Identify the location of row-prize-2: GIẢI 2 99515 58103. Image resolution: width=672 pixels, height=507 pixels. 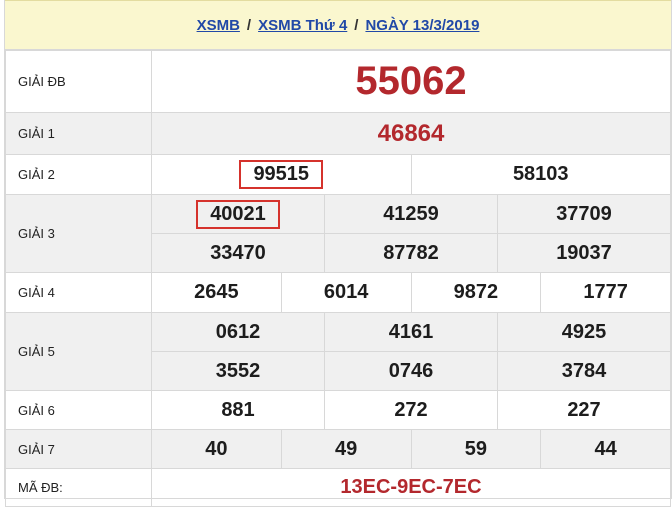
(338, 174).